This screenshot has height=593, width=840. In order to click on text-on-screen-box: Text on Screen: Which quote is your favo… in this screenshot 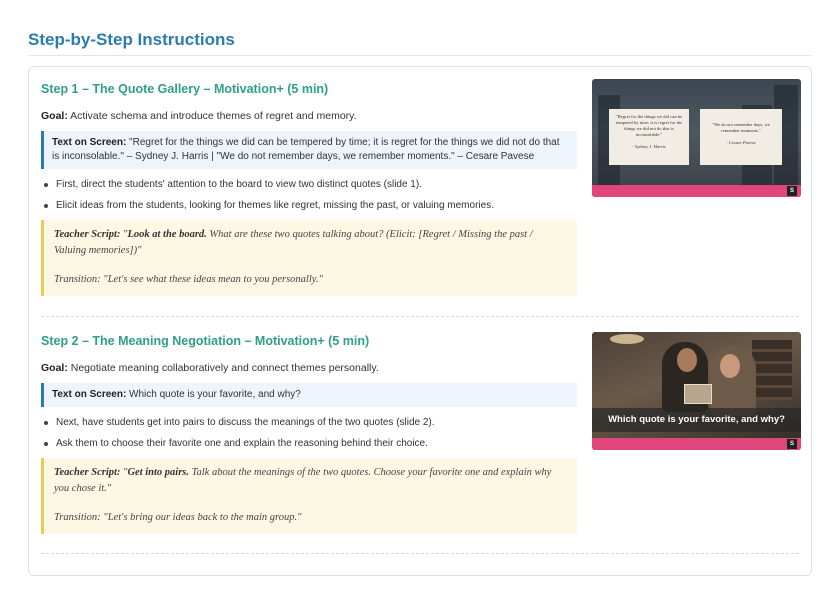, I will do `click(309, 395)`.